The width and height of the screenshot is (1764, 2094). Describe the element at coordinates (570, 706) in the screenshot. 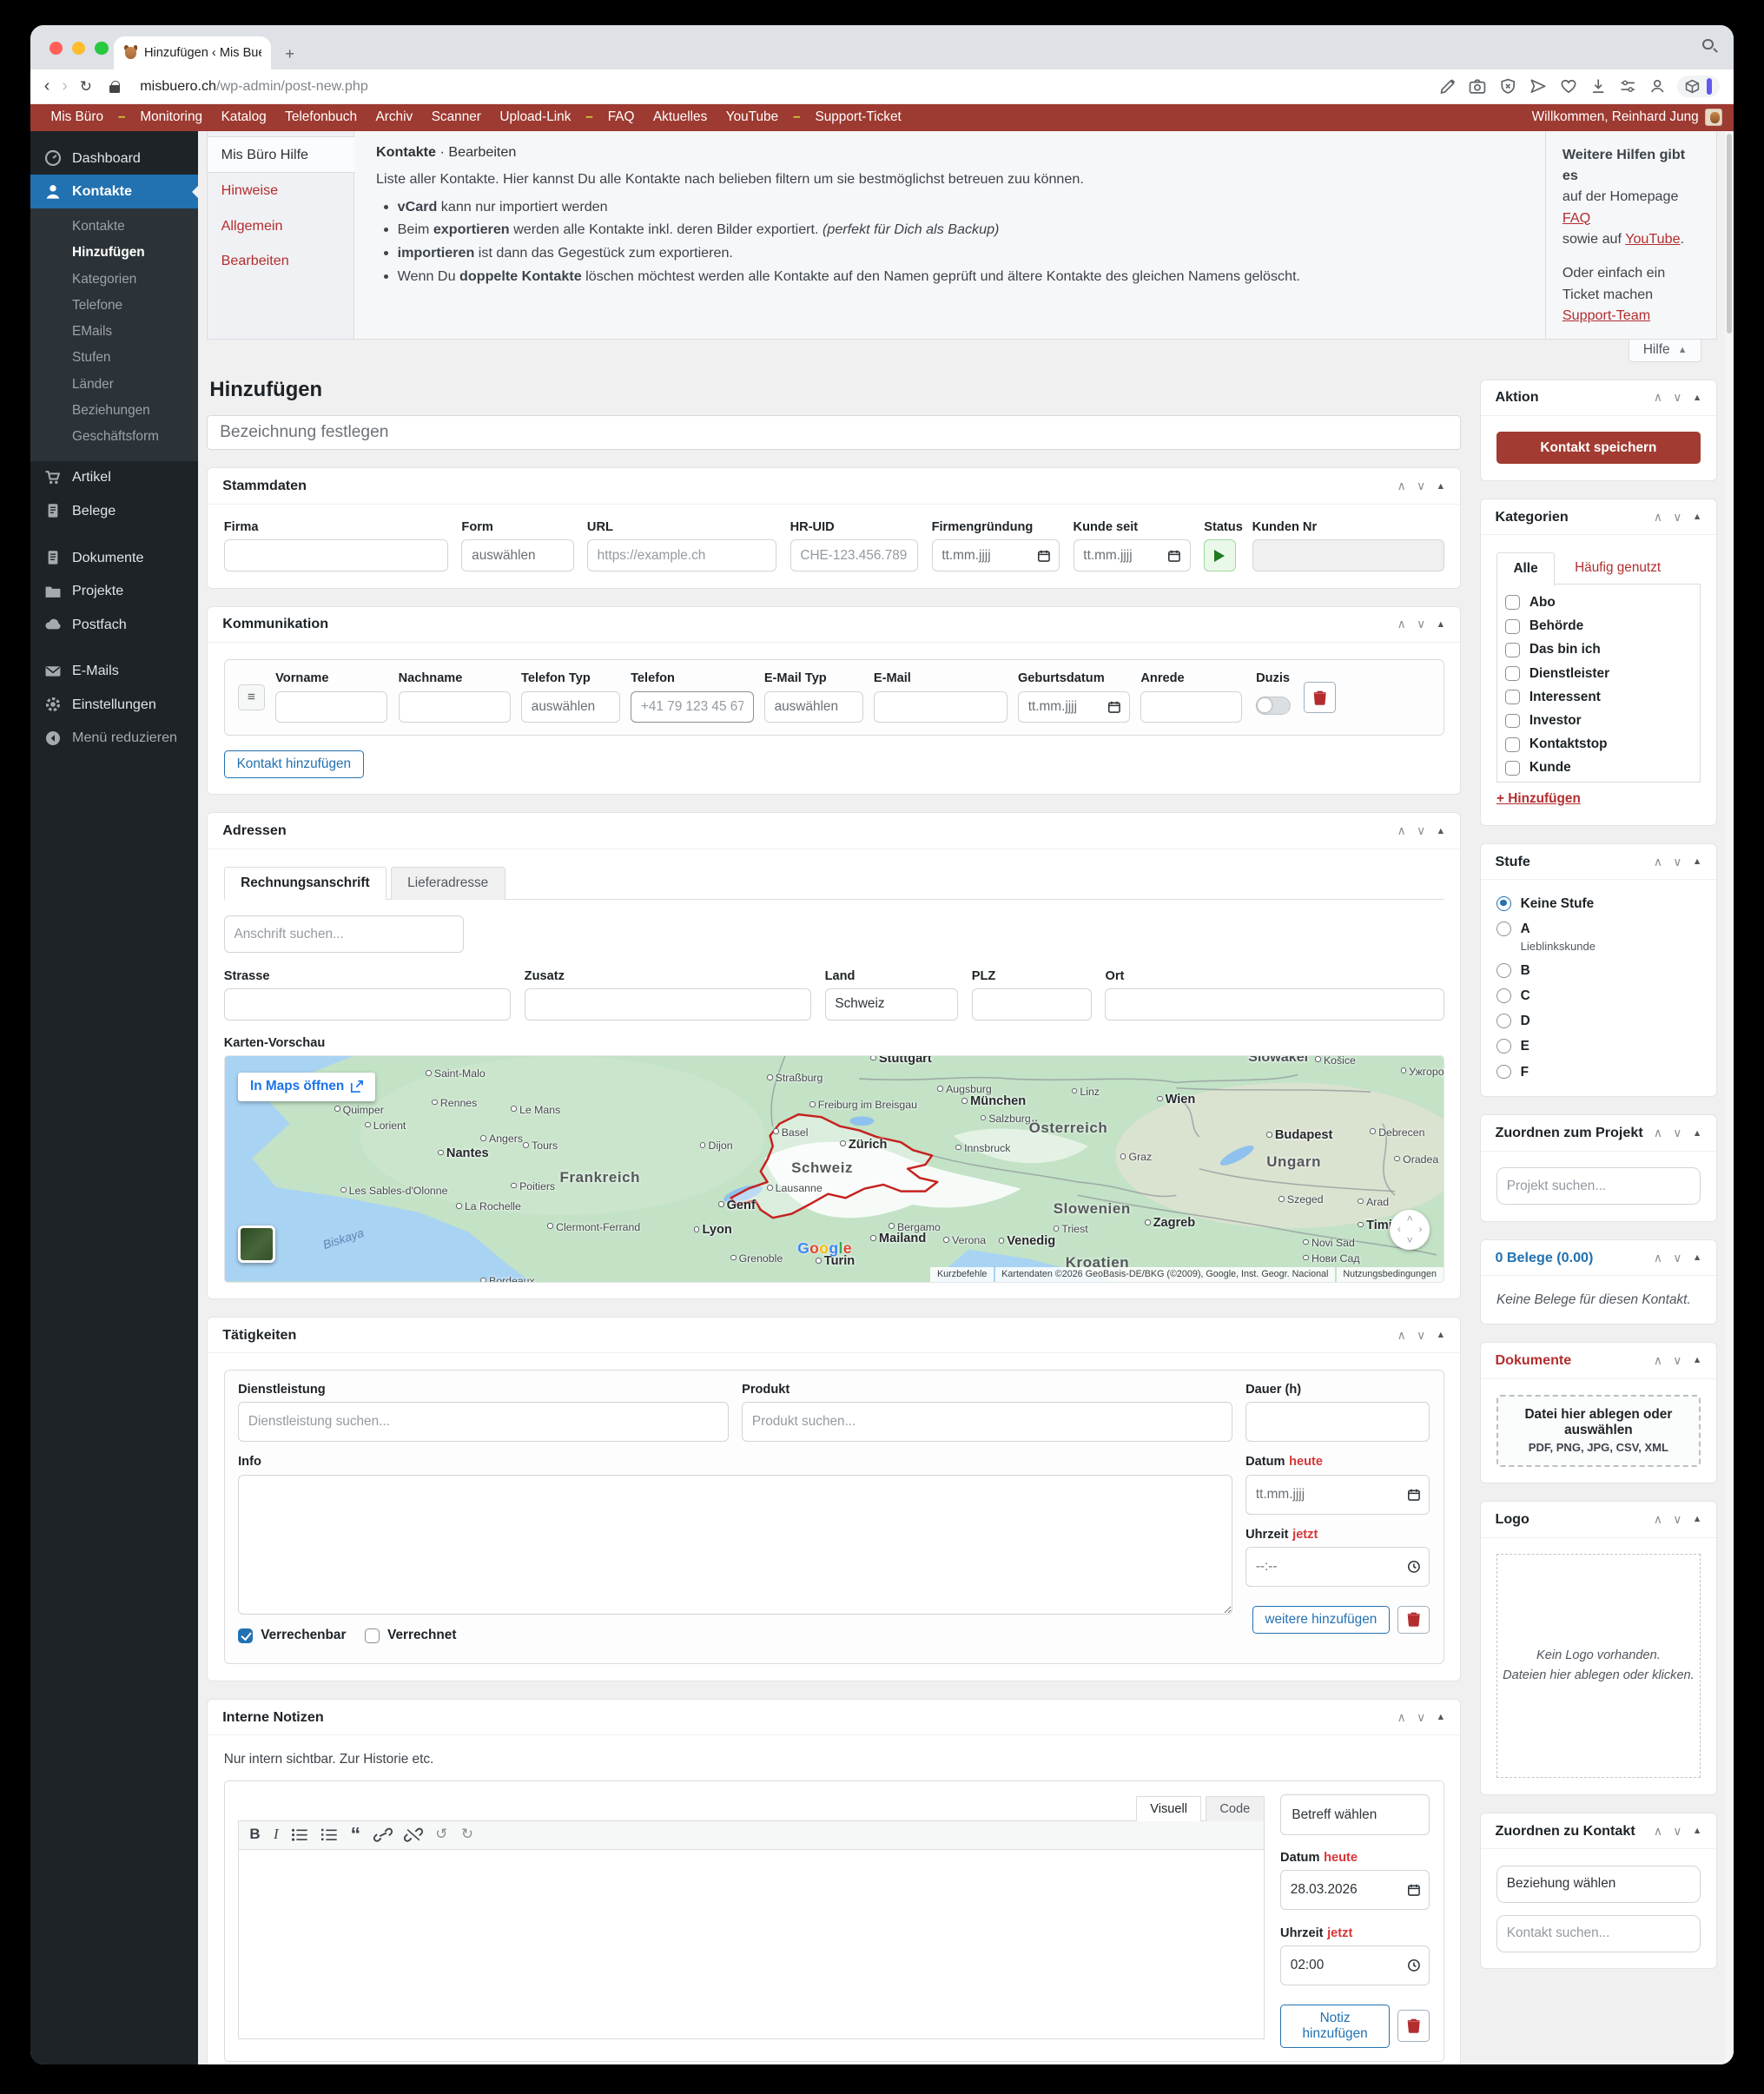

I see `telefon-typ-select: auswählen` at that location.